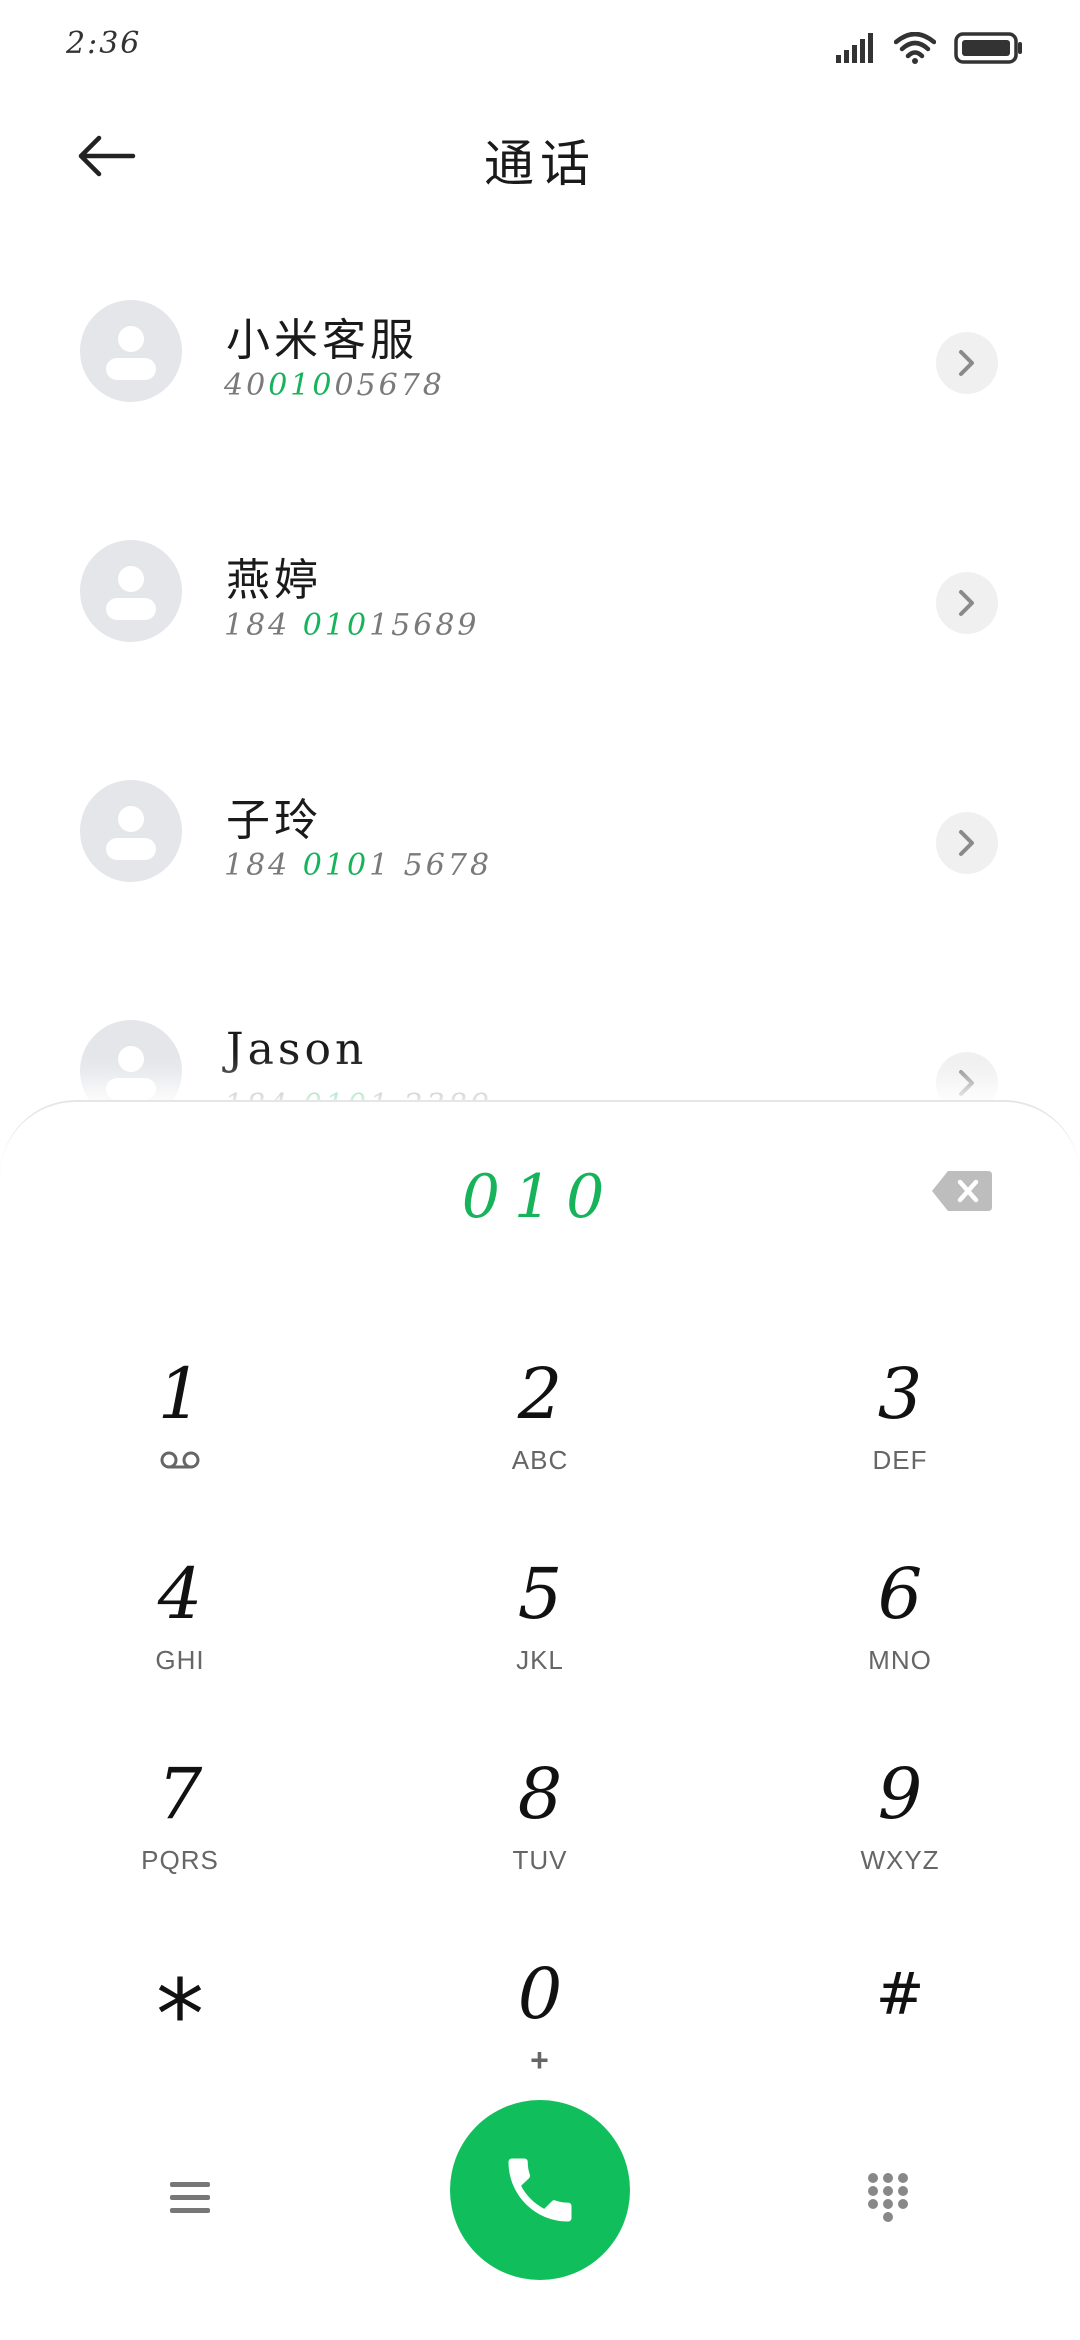  Describe the element at coordinates (540, 850) in the screenshot. I see `contact-row: 子玲 184 0101 5678` at that location.